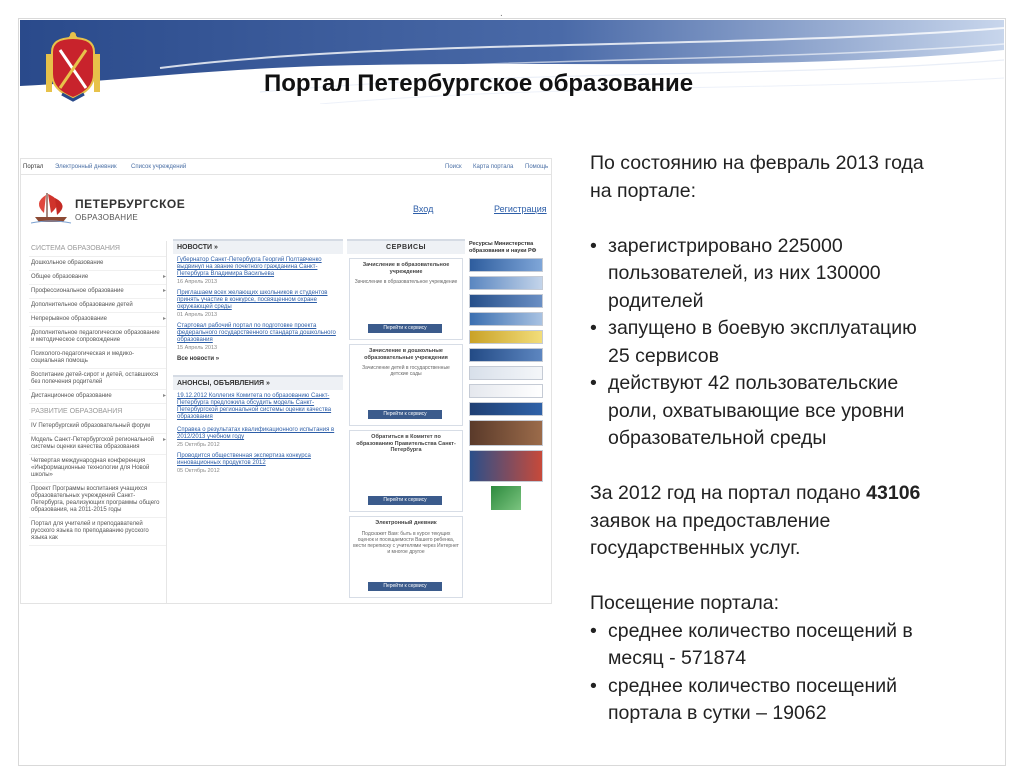 This screenshot has width=1024, height=767. I want to click on news-date: 16 Апрель 2013, so click(197, 282).